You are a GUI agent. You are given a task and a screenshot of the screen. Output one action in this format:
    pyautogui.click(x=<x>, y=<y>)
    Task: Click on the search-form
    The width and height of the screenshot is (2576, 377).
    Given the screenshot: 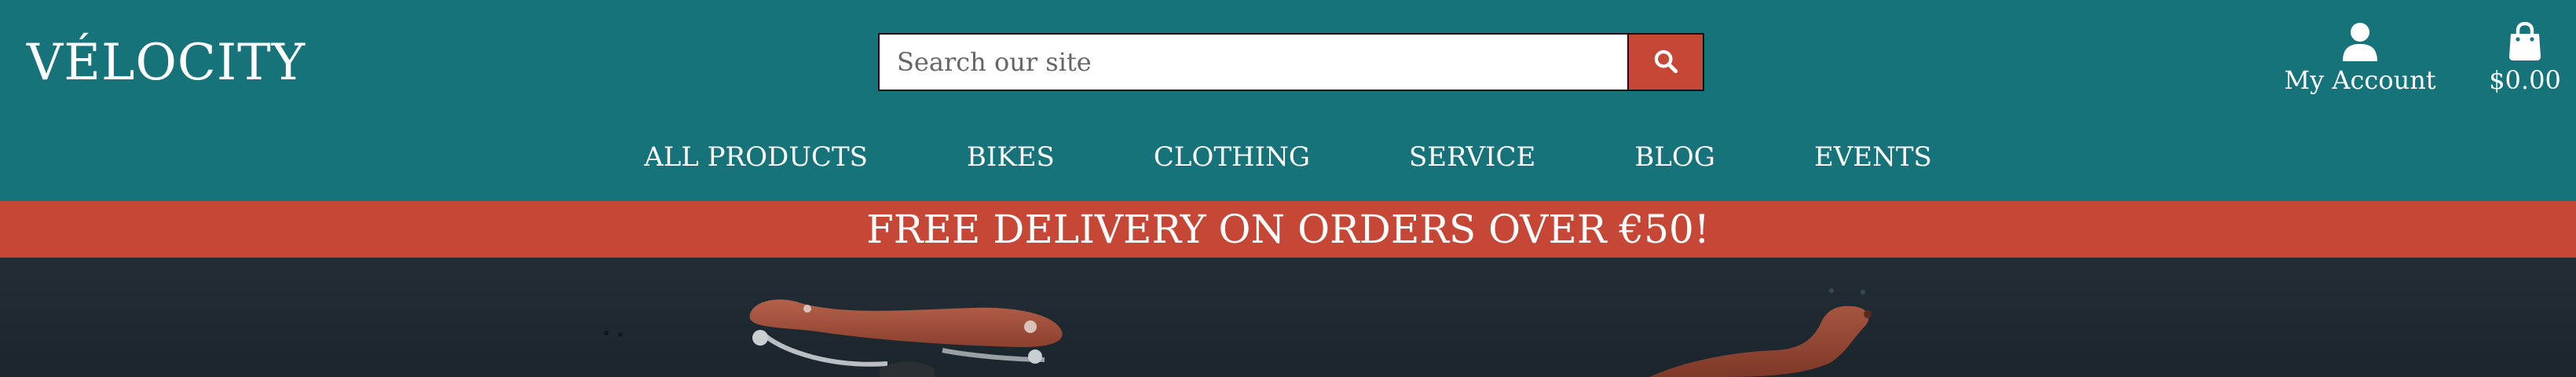 What is the action you would take?
    pyautogui.click(x=1291, y=62)
    